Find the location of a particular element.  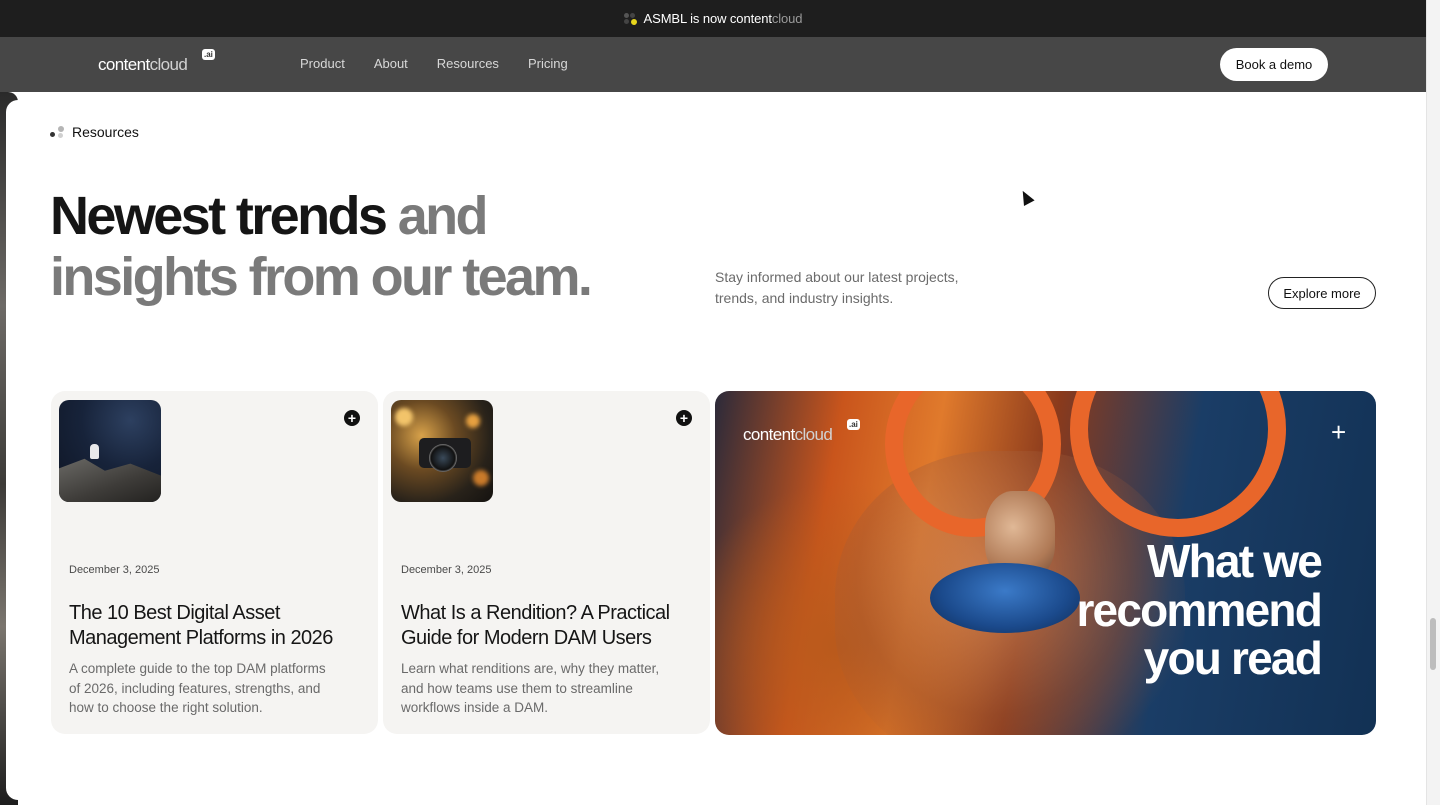

nav-links: Product About Resources Pricing is located at coordinates (448, 63).